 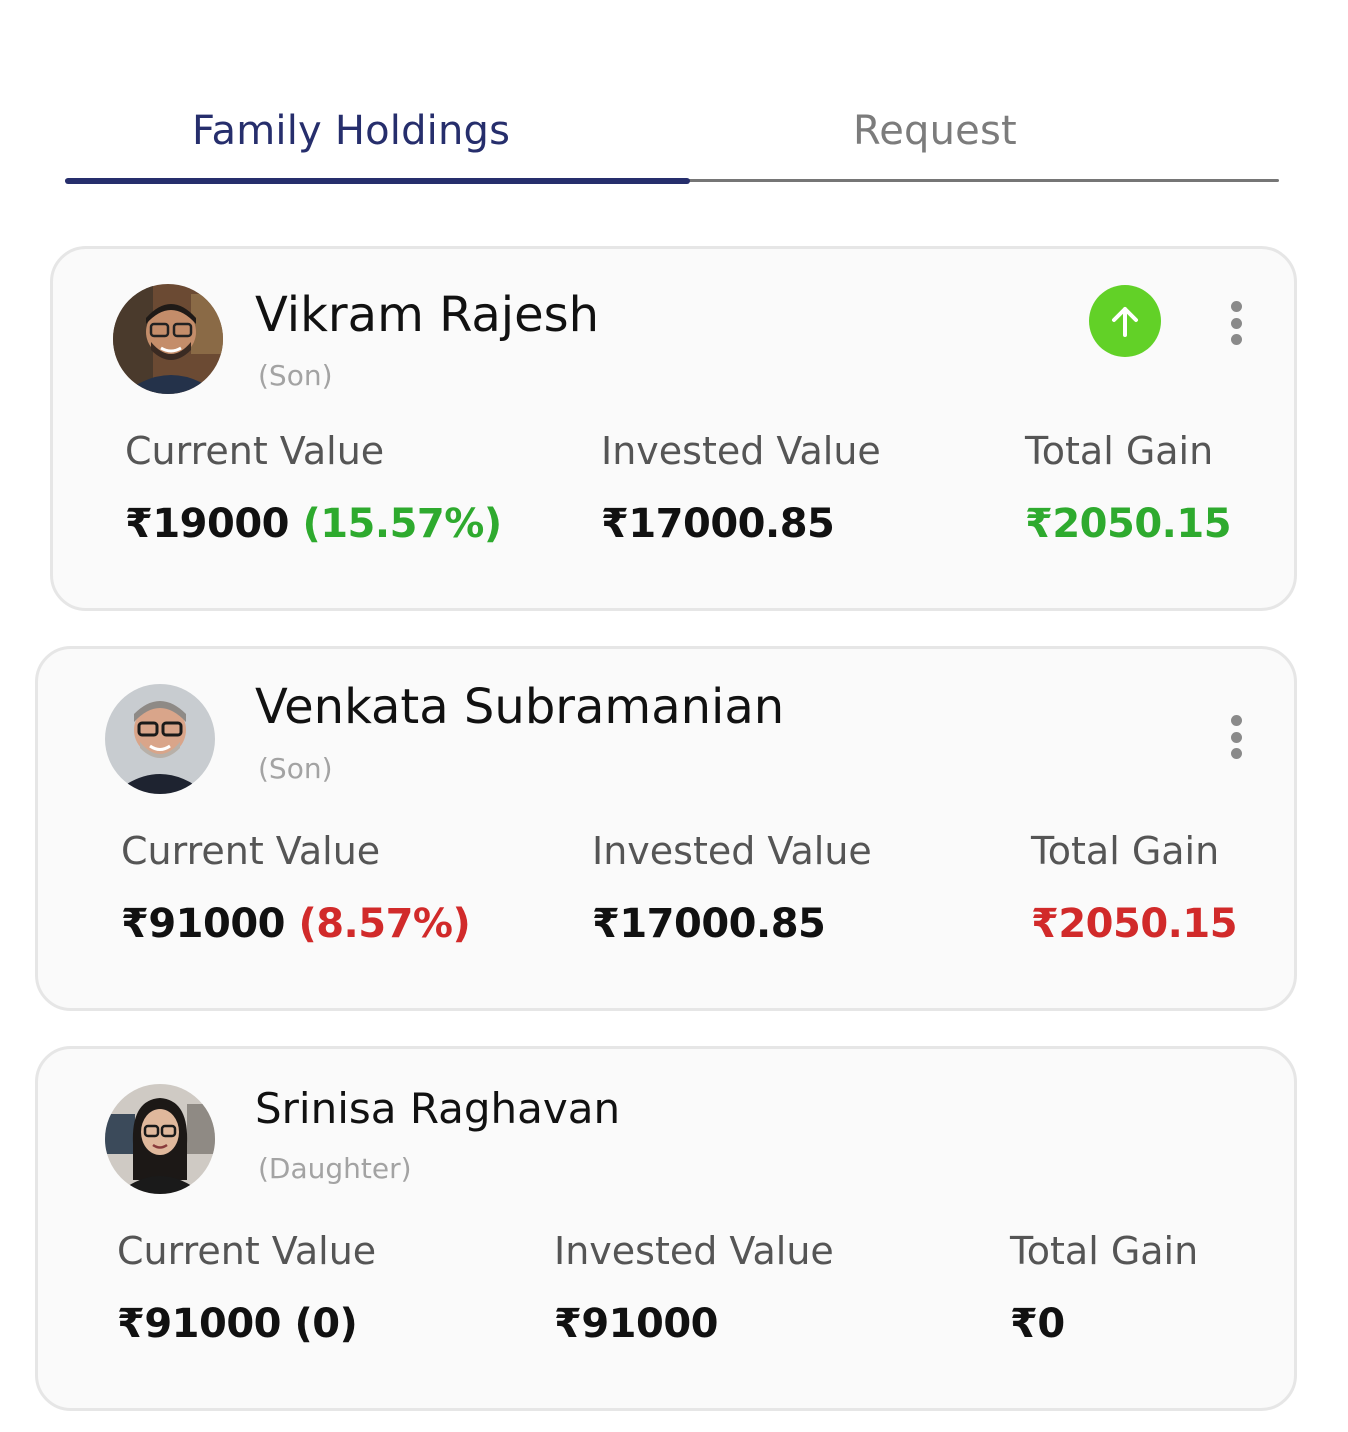 I want to click on current-value: ₹19000 (15.57%), so click(x=313, y=524).